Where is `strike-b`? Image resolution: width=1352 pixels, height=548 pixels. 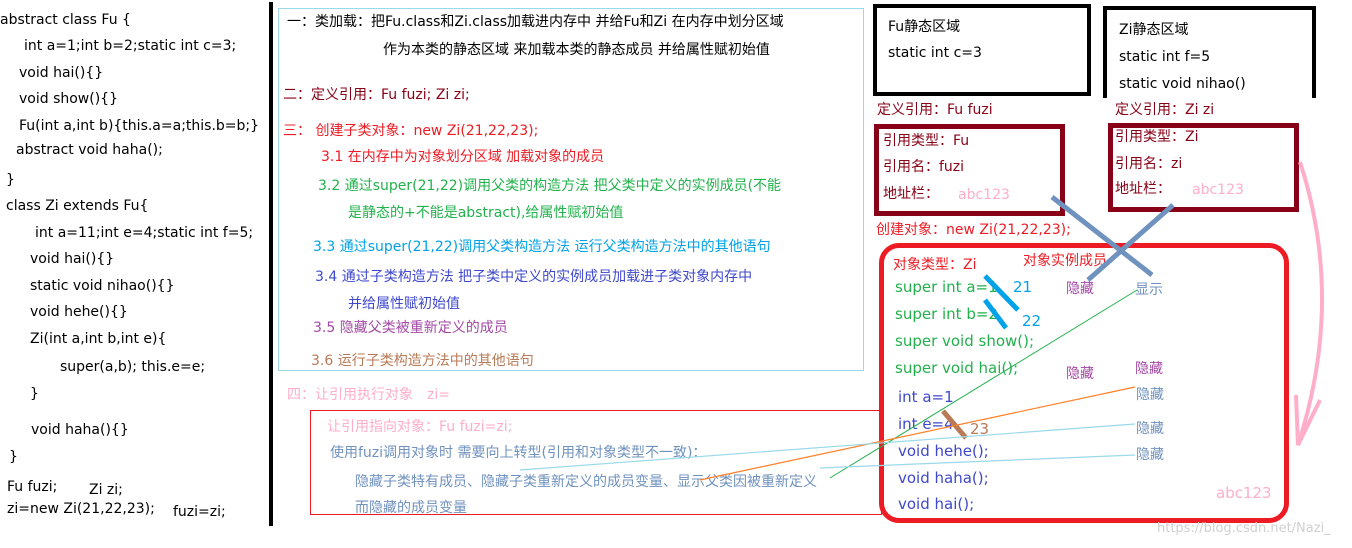 strike-b is located at coordinates (995, 314).